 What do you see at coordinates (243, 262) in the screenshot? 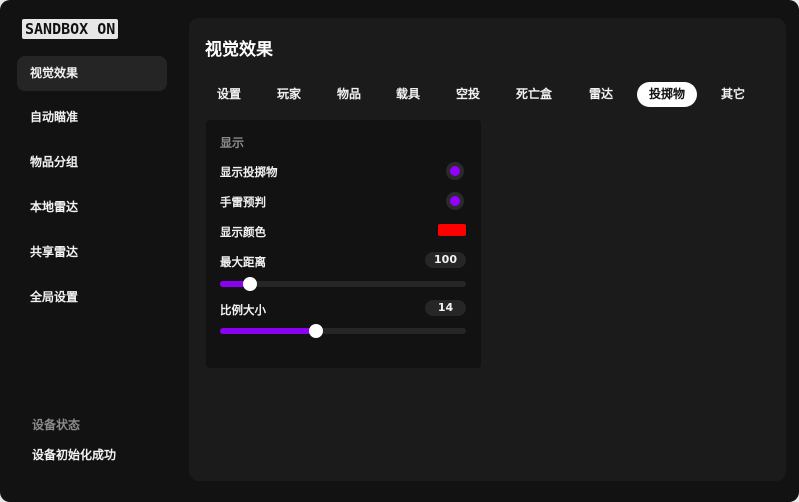
I see `max-distance-label: 最大距离` at bounding box center [243, 262].